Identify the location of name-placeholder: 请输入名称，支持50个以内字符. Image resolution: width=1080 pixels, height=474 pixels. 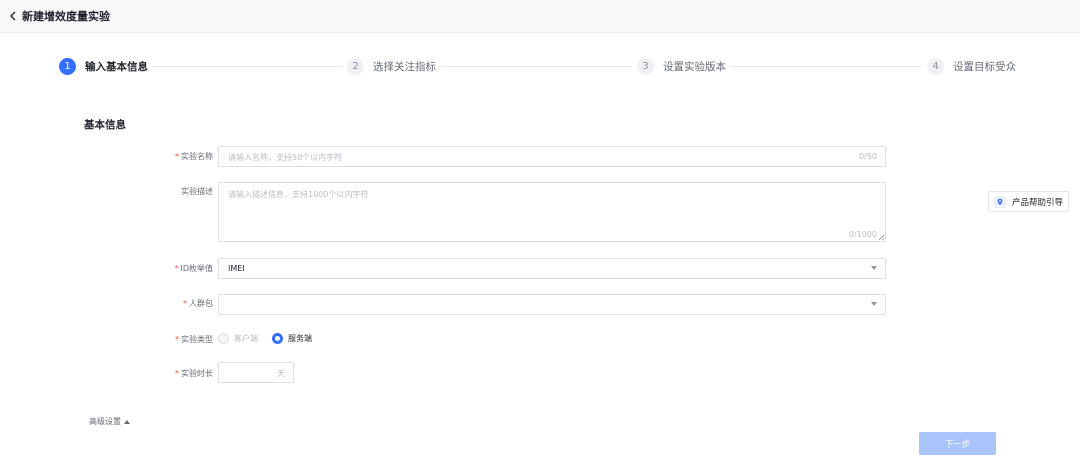
(285, 157).